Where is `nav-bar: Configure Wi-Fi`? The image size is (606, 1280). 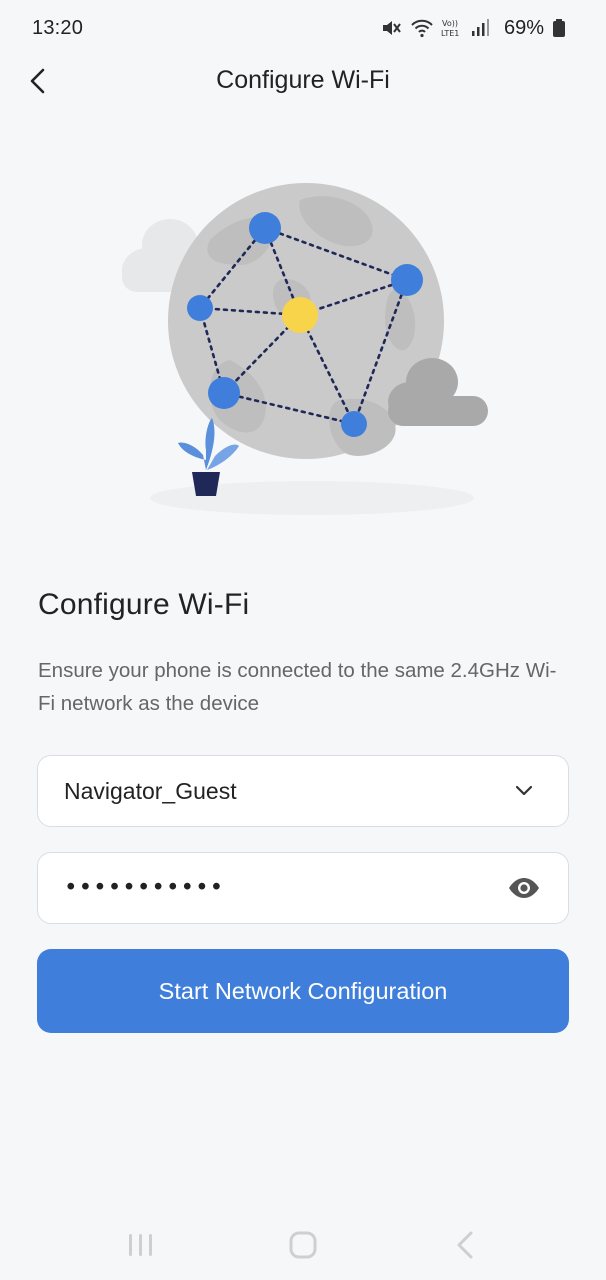 nav-bar: Configure Wi-Fi is located at coordinates (303, 81).